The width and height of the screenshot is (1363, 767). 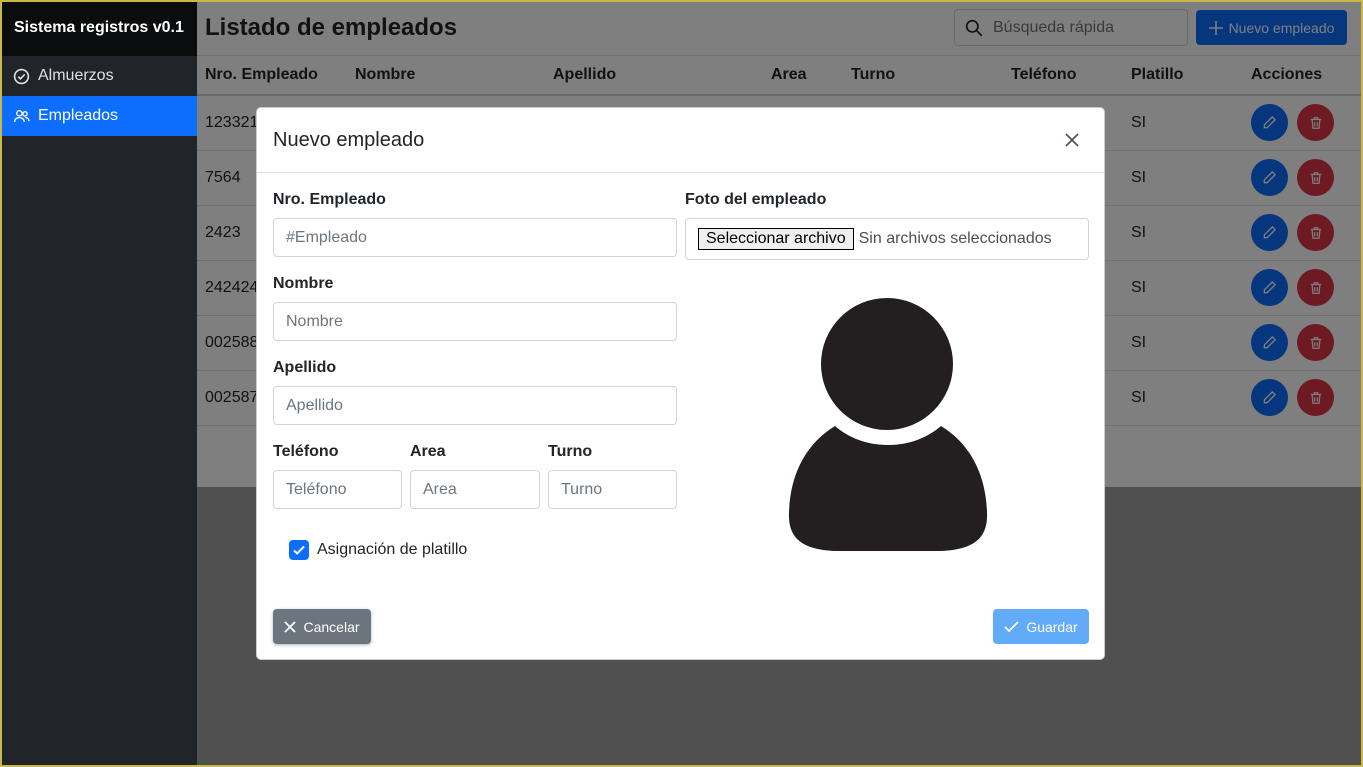 What do you see at coordinates (475, 237) in the screenshot?
I see `nro-input: #Empleado` at bounding box center [475, 237].